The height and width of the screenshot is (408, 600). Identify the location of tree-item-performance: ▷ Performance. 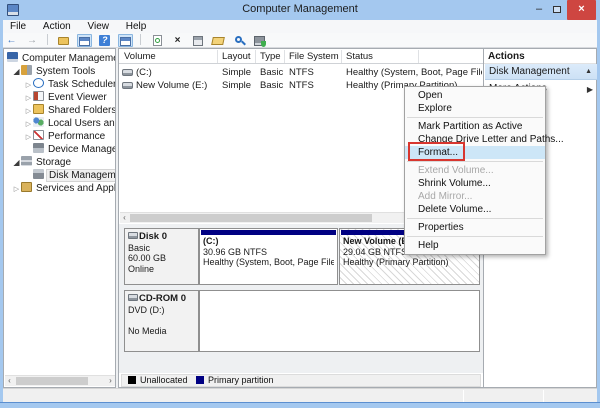
(59, 136).